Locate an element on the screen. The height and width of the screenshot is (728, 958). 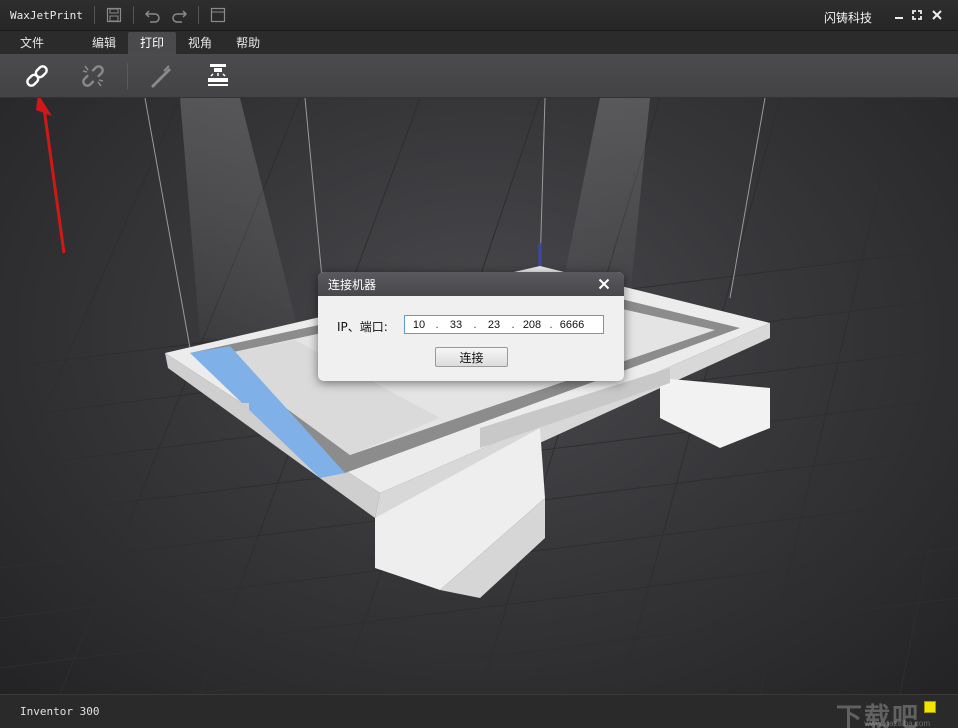
ip-octet-2: 33 is located at coordinates (456, 325).